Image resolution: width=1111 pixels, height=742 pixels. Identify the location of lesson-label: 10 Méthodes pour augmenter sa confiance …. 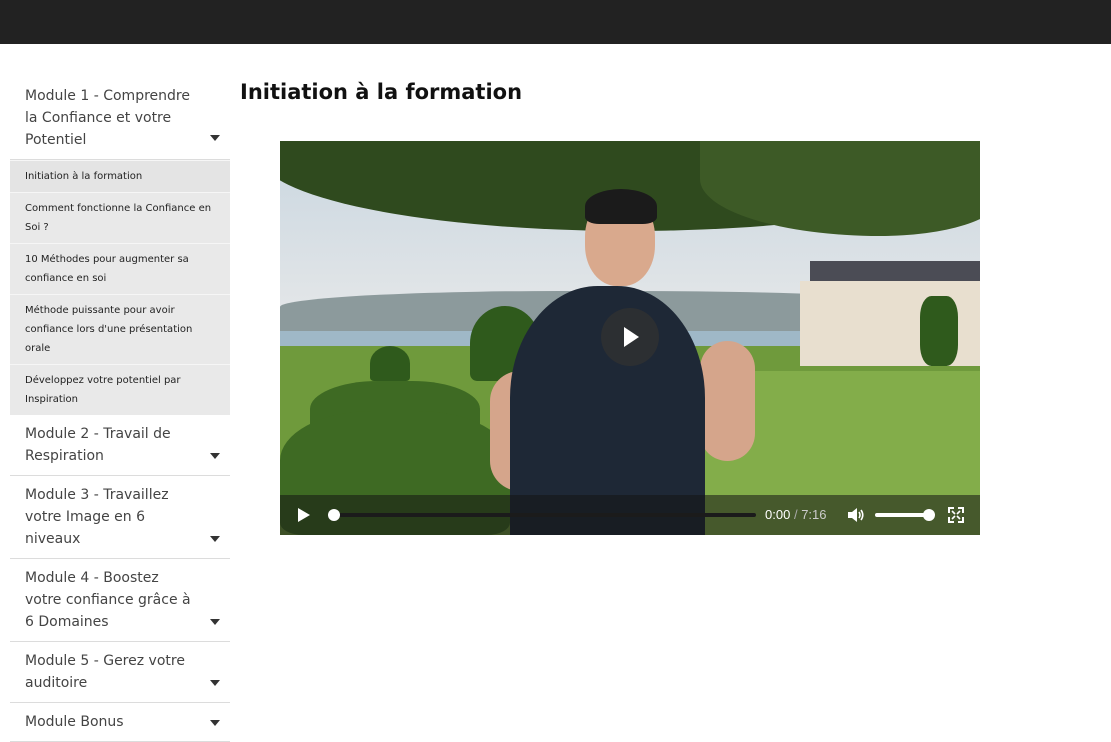
(107, 269).